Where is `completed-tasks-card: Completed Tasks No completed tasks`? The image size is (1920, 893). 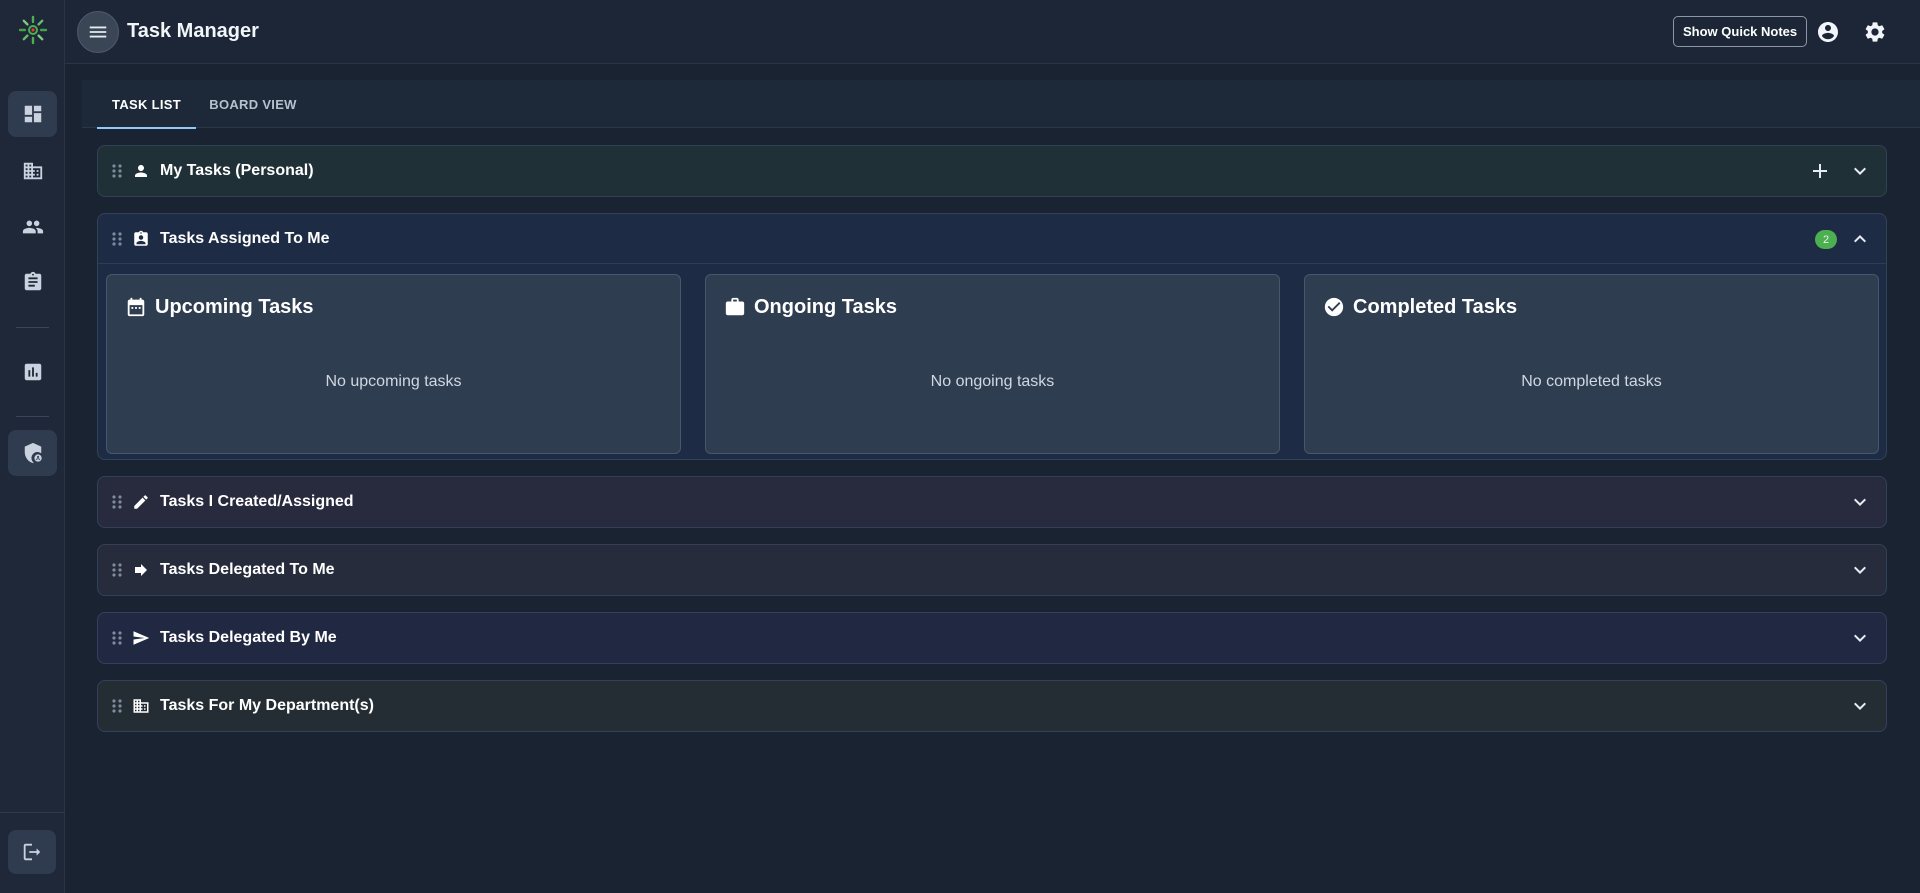 completed-tasks-card: Completed Tasks No completed tasks is located at coordinates (1591, 364).